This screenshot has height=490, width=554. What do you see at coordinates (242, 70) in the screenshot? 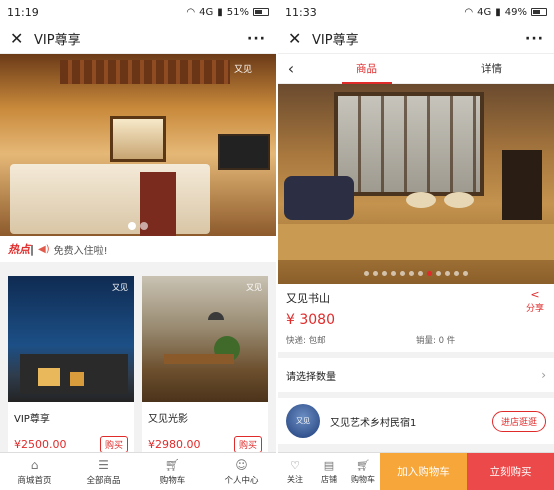
I see `banner-logo: 又见` at bounding box center [242, 70].